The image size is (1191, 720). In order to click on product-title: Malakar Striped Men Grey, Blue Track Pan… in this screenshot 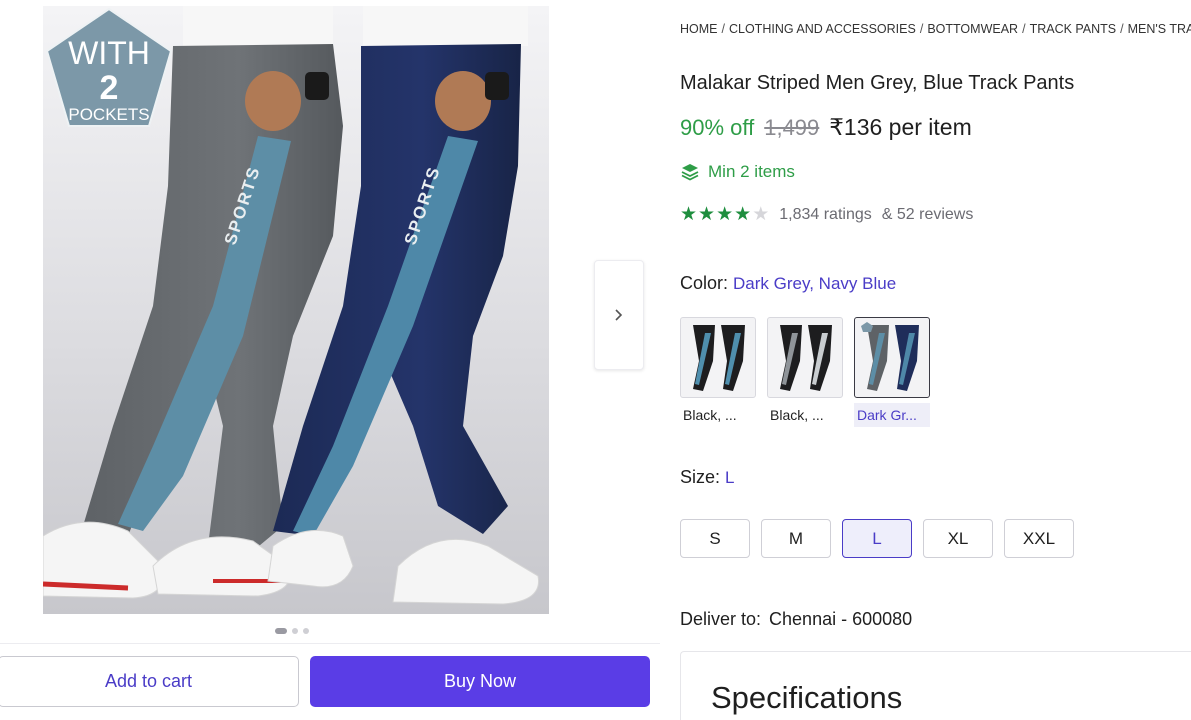, I will do `click(877, 83)`.